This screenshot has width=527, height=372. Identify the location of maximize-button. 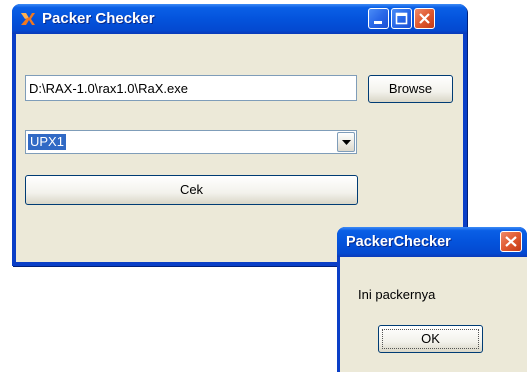
(401, 18).